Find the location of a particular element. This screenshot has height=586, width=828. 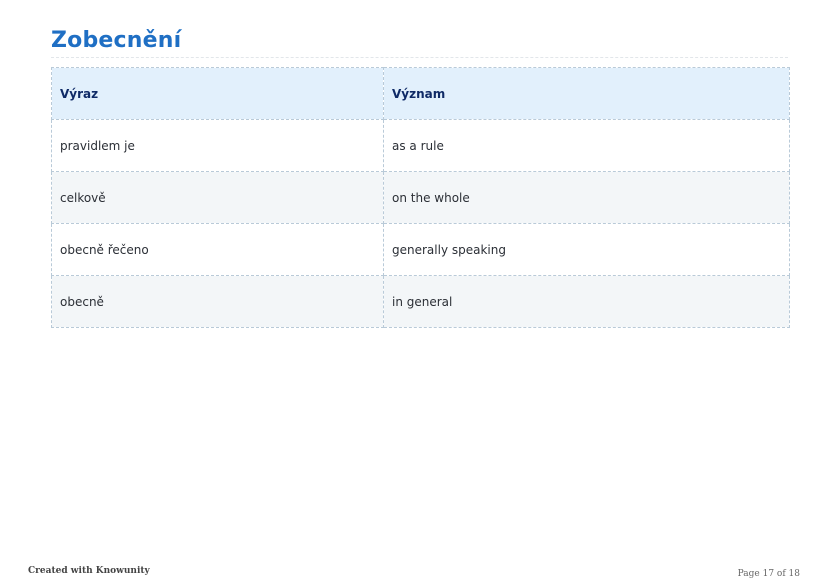

meaning-cell: on the whole is located at coordinates (586, 197).